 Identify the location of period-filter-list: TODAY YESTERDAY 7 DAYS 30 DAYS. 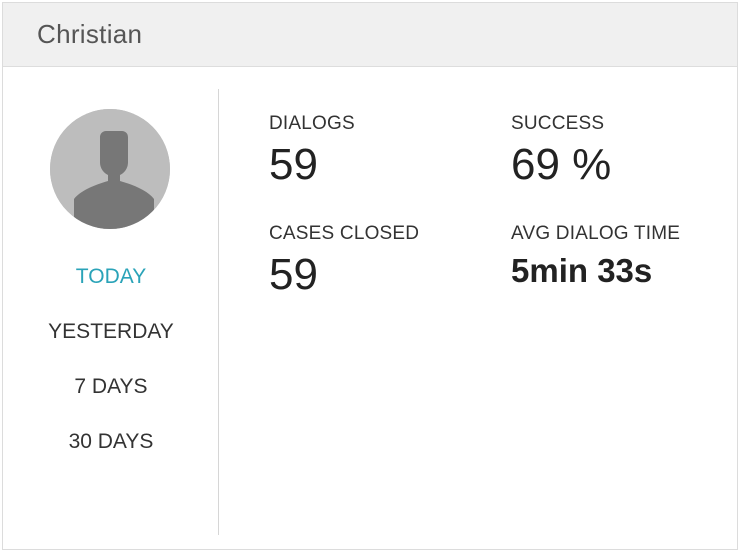
(111, 367).